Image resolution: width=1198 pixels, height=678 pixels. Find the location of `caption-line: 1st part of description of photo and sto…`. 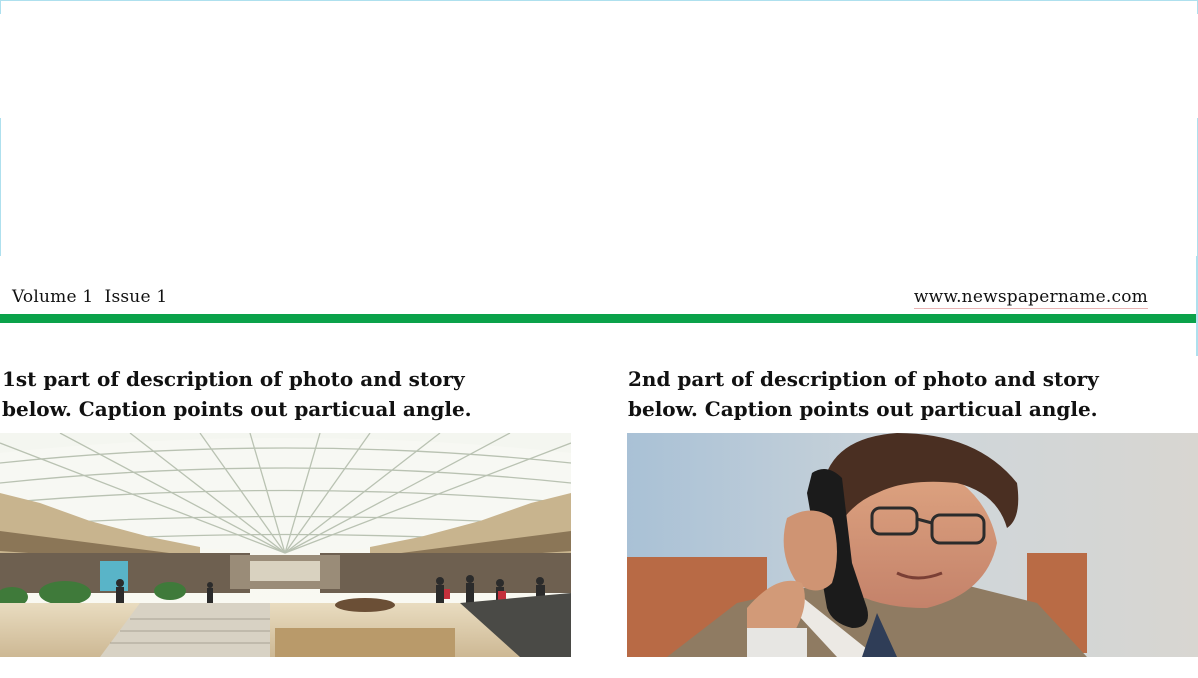

caption-line: 1st part of description of photo and sto… is located at coordinates (233, 379).